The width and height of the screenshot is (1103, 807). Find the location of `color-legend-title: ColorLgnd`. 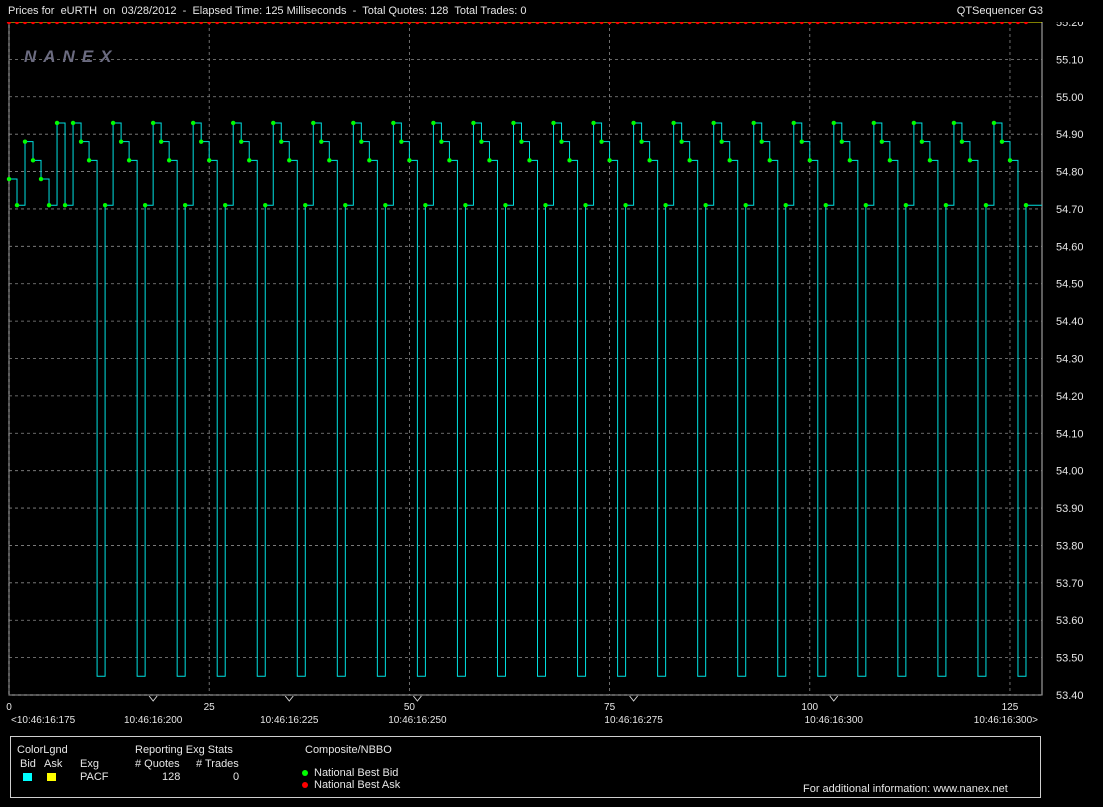

color-legend-title: ColorLgnd is located at coordinates (42, 750).